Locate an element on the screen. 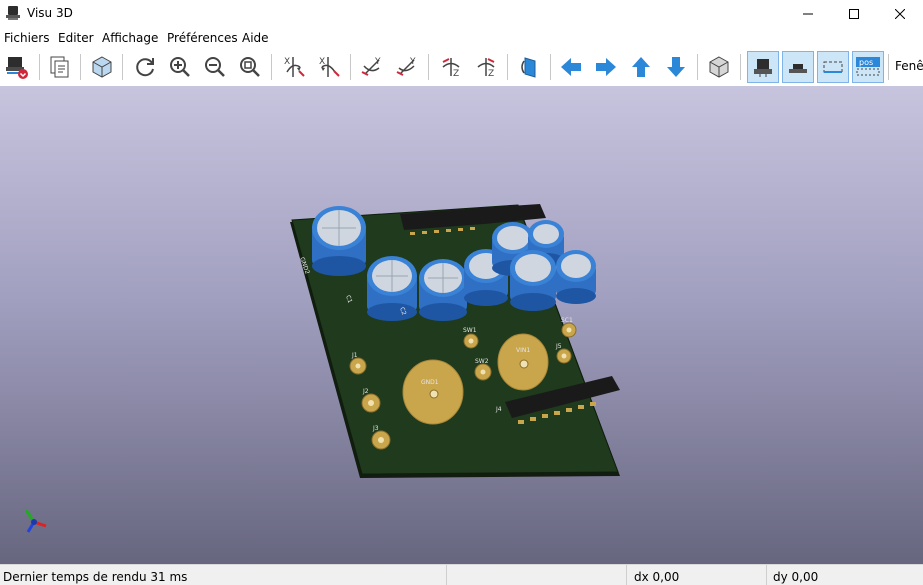 The width and height of the screenshot is (923, 585). rotate-y-ccw-button: Y is located at coordinates (407, 67).